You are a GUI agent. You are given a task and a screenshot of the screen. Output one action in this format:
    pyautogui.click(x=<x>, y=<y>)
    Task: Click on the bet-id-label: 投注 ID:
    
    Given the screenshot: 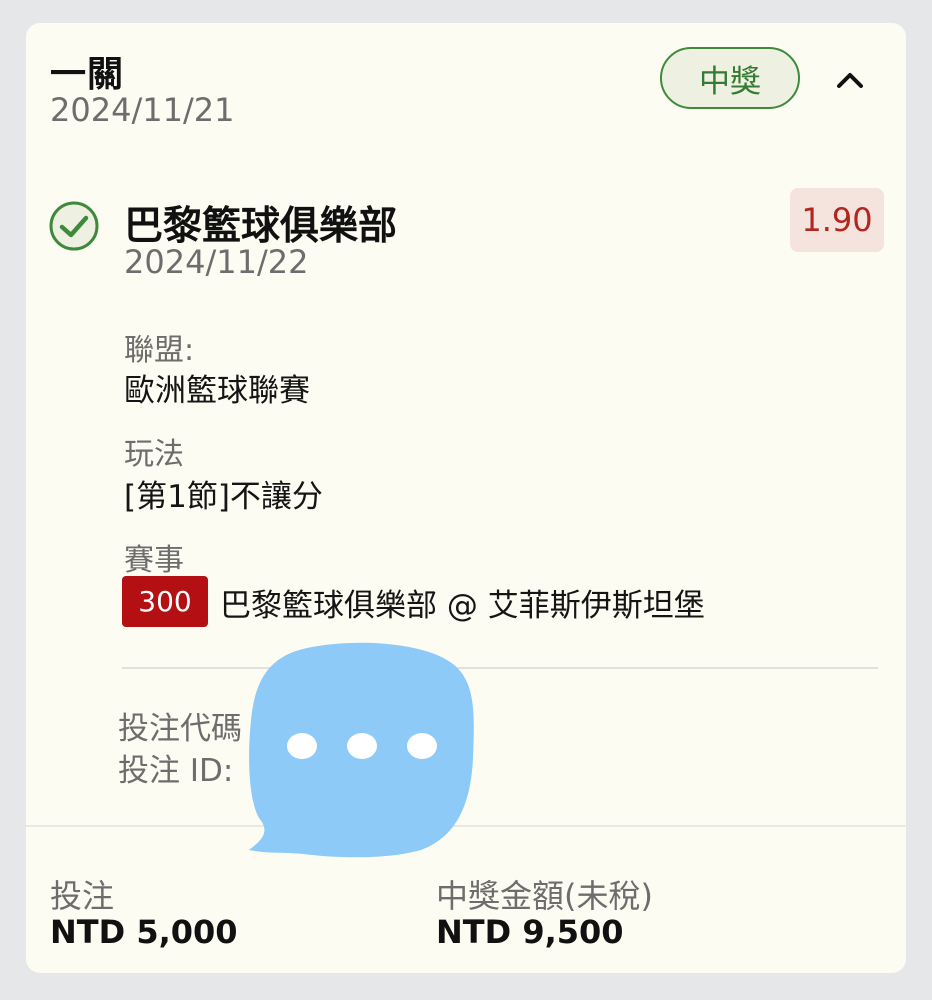 What is the action you would take?
    pyautogui.click(x=176, y=771)
    